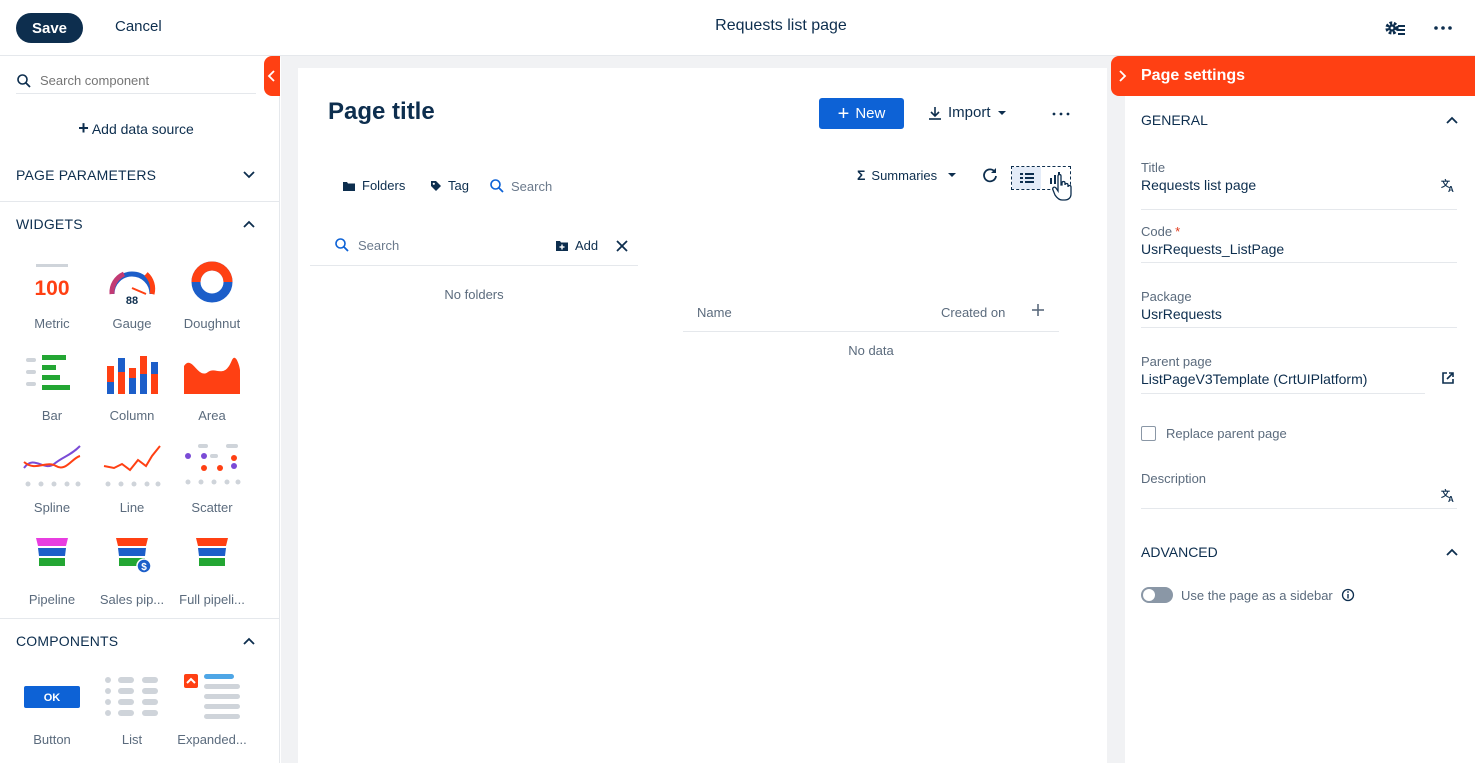 This screenshot has height=763, width=1475. Describe the element at coordinates (1038, 310) in the screenshot. I see `add-column-icon` at that location.